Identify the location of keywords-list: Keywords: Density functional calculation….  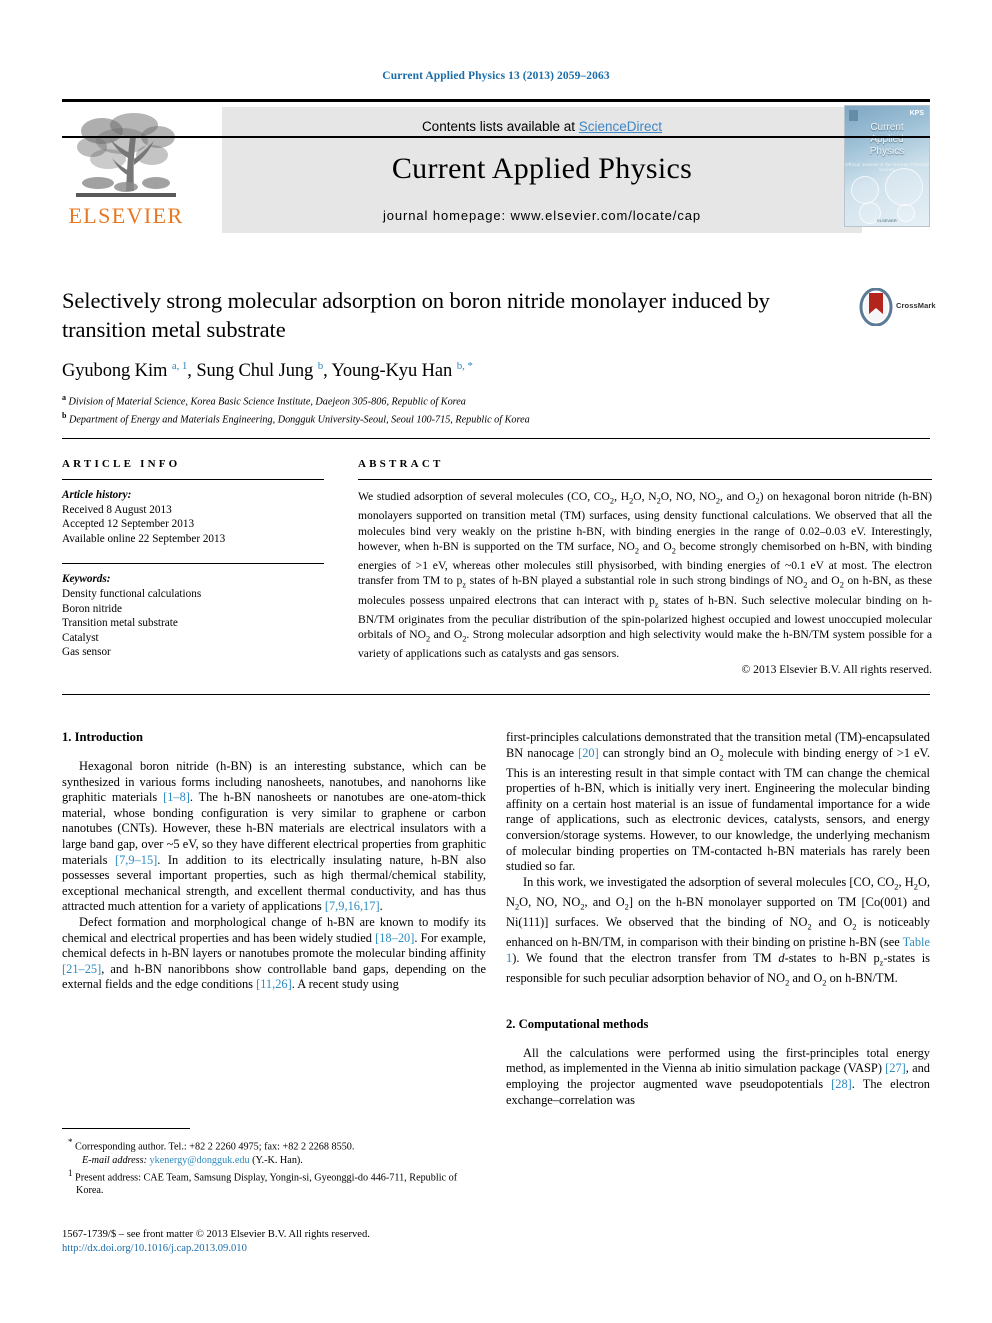
(193, 616).